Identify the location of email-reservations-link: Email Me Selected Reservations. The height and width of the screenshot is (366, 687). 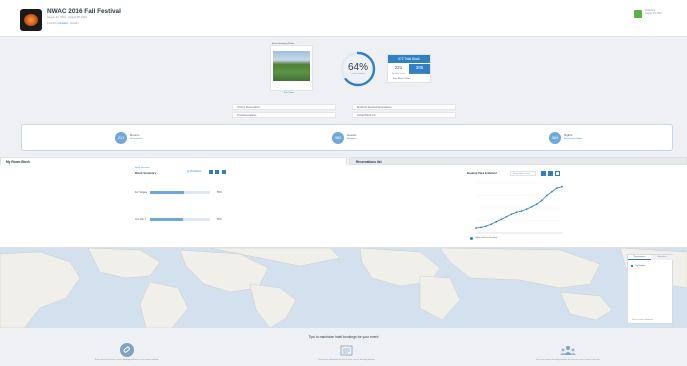
(404, 107).